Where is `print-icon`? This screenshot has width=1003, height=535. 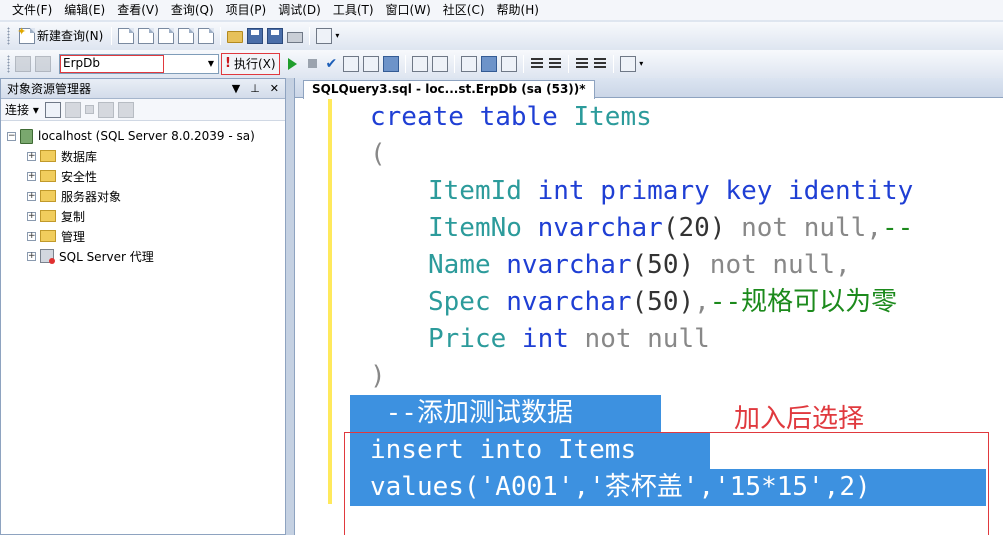 print-icon is located at coordinates (295, 37).